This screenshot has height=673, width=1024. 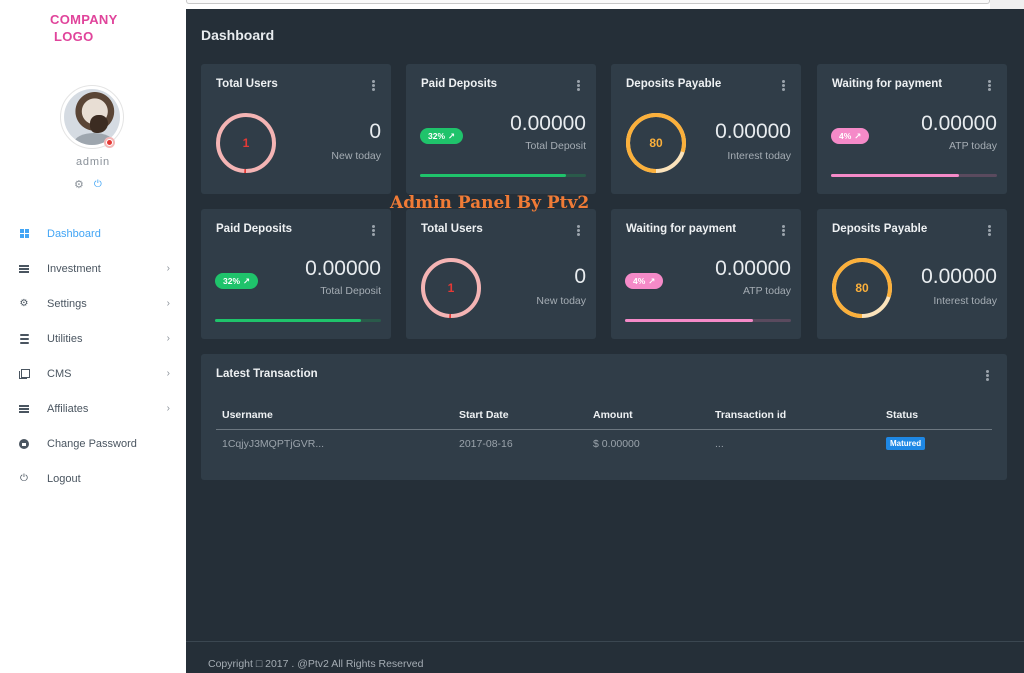 I want to click on copy-icon, so click(x=24, y=374).